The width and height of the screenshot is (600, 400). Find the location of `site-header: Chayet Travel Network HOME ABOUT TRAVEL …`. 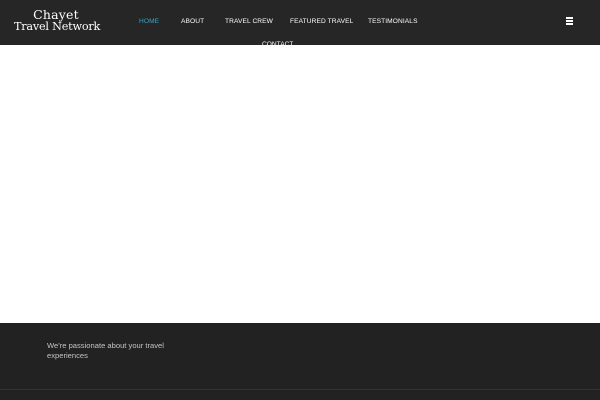

site-header: Chayet Travel Network HOME ABOUT TRAVEL … is located at coordinates (300, 22).